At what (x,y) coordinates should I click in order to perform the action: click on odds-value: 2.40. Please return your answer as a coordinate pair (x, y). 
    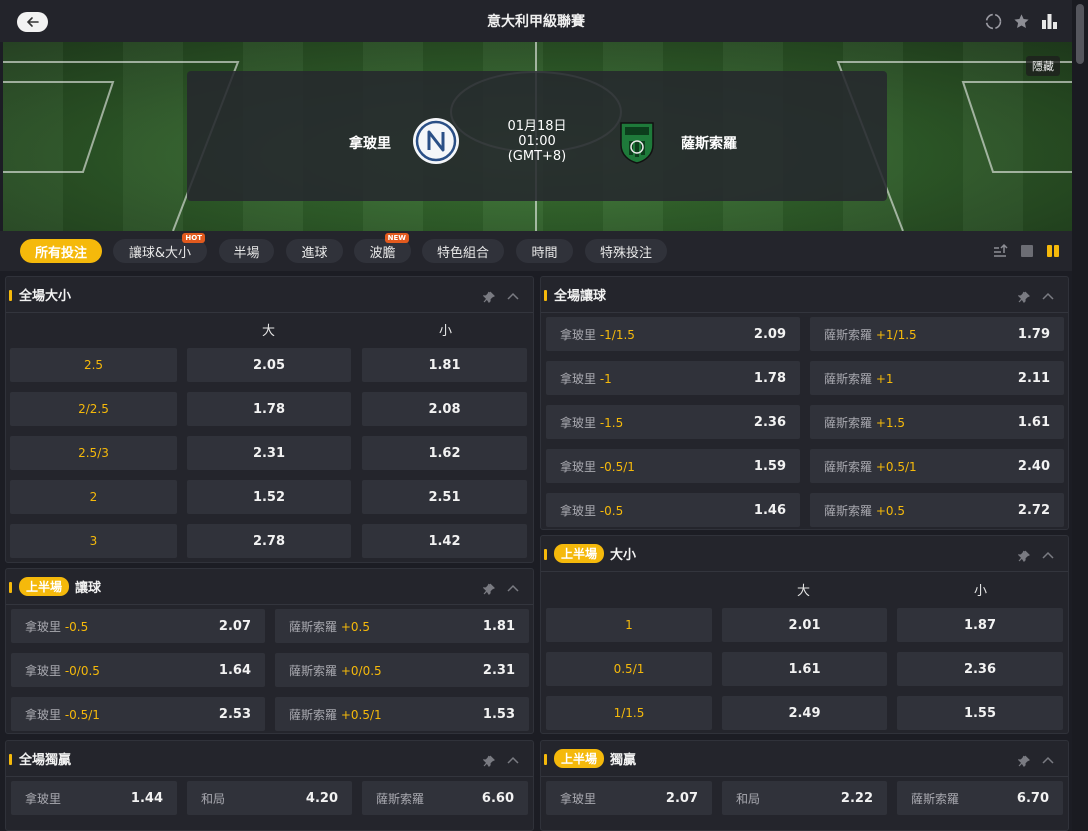
    Looking at the image, I should click on (1033, 466).